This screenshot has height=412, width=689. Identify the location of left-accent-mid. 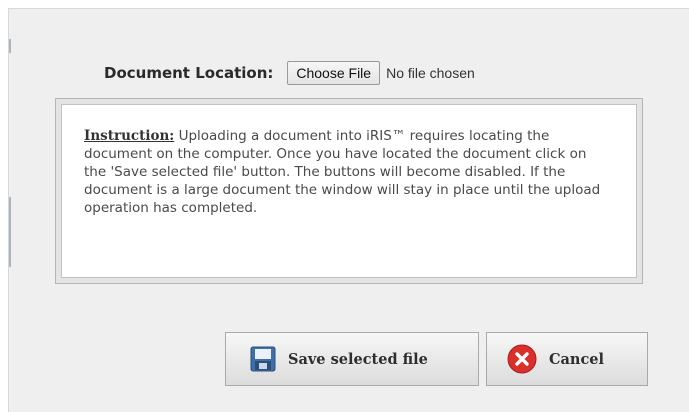
(10, 232).